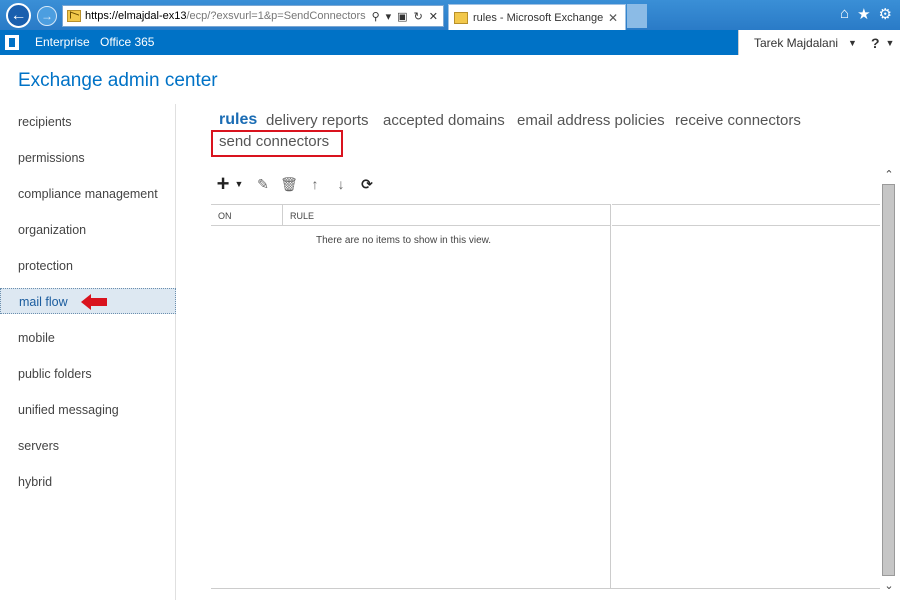  Describe the element at coordinates (341, 184) in the screenshot. I see `move-down-icon: ↓` at that location.